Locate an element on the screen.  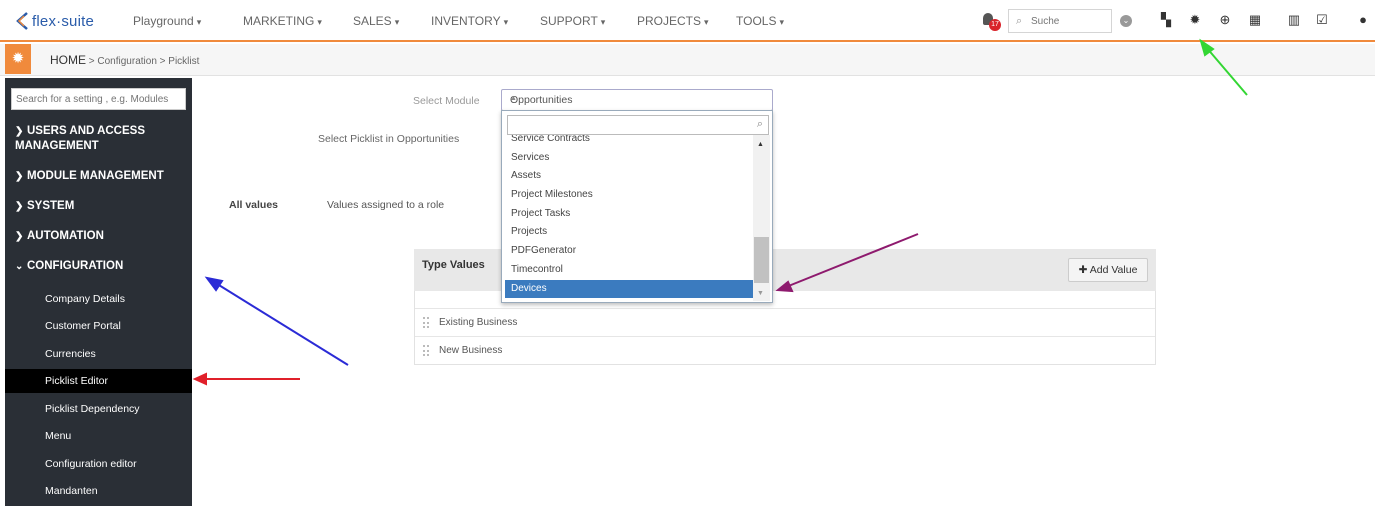
settings-search is located at coordinates (98, 99).